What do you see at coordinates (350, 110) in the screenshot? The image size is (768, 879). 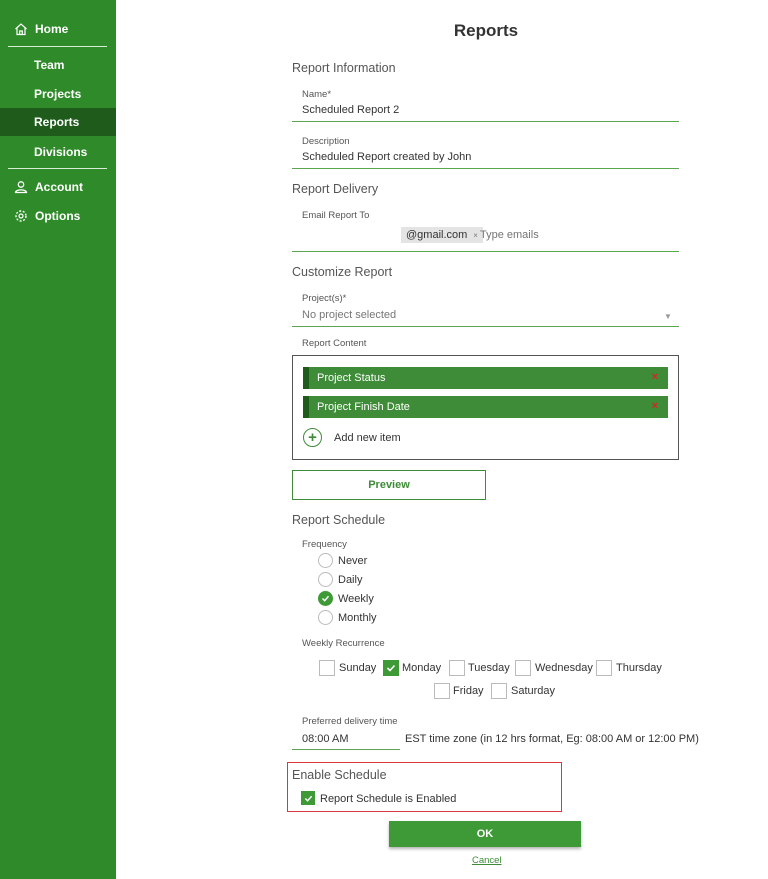 I see `name-field: Scheduled Report 2` at bounding box center [350, 110].